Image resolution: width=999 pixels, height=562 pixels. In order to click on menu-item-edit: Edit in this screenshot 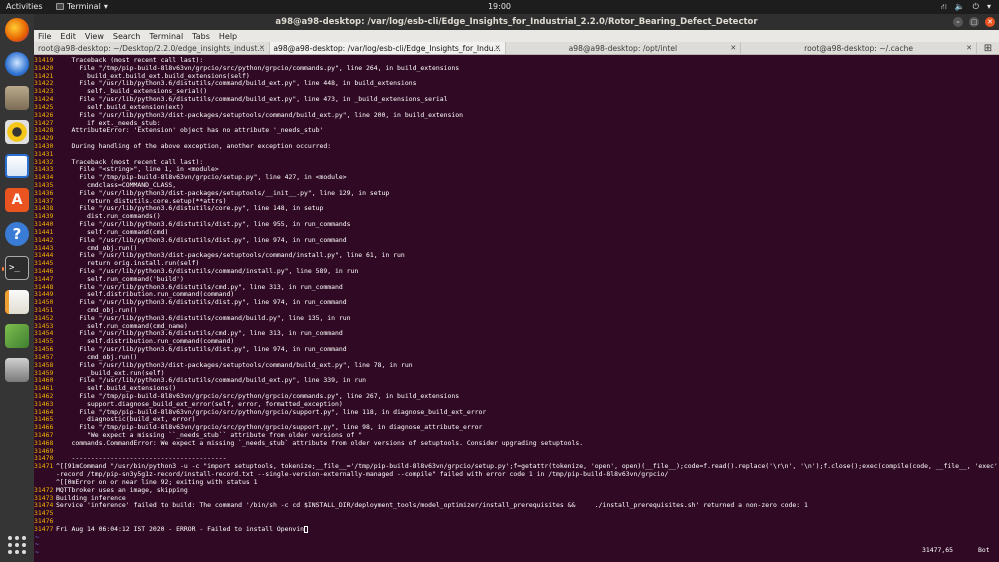, I will do `click(68, 36)`.